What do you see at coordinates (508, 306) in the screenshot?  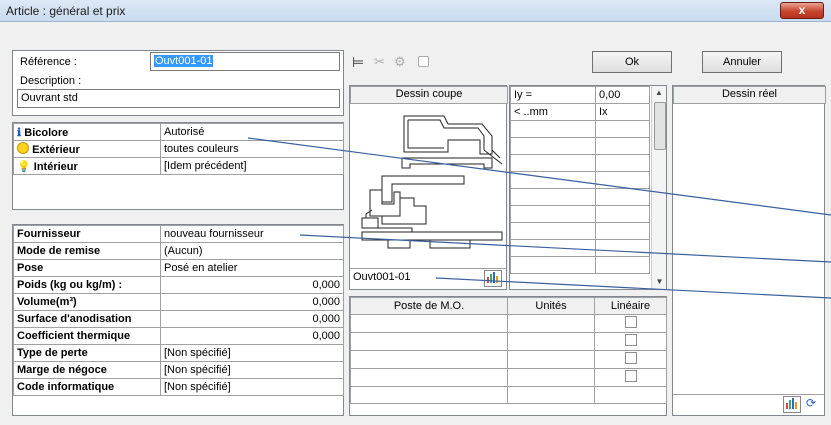 I see `labor-table-header: Poste de M.O. Unités Linéaire` at bounding box center [508, 306].